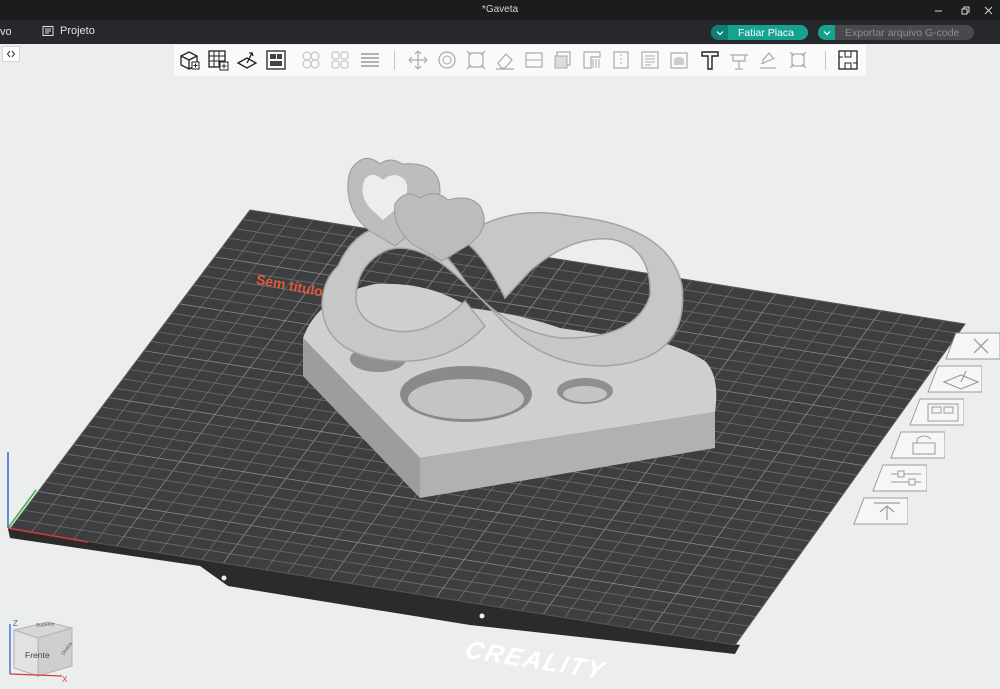  I want to click on color-paint-button, so click(679, 60).